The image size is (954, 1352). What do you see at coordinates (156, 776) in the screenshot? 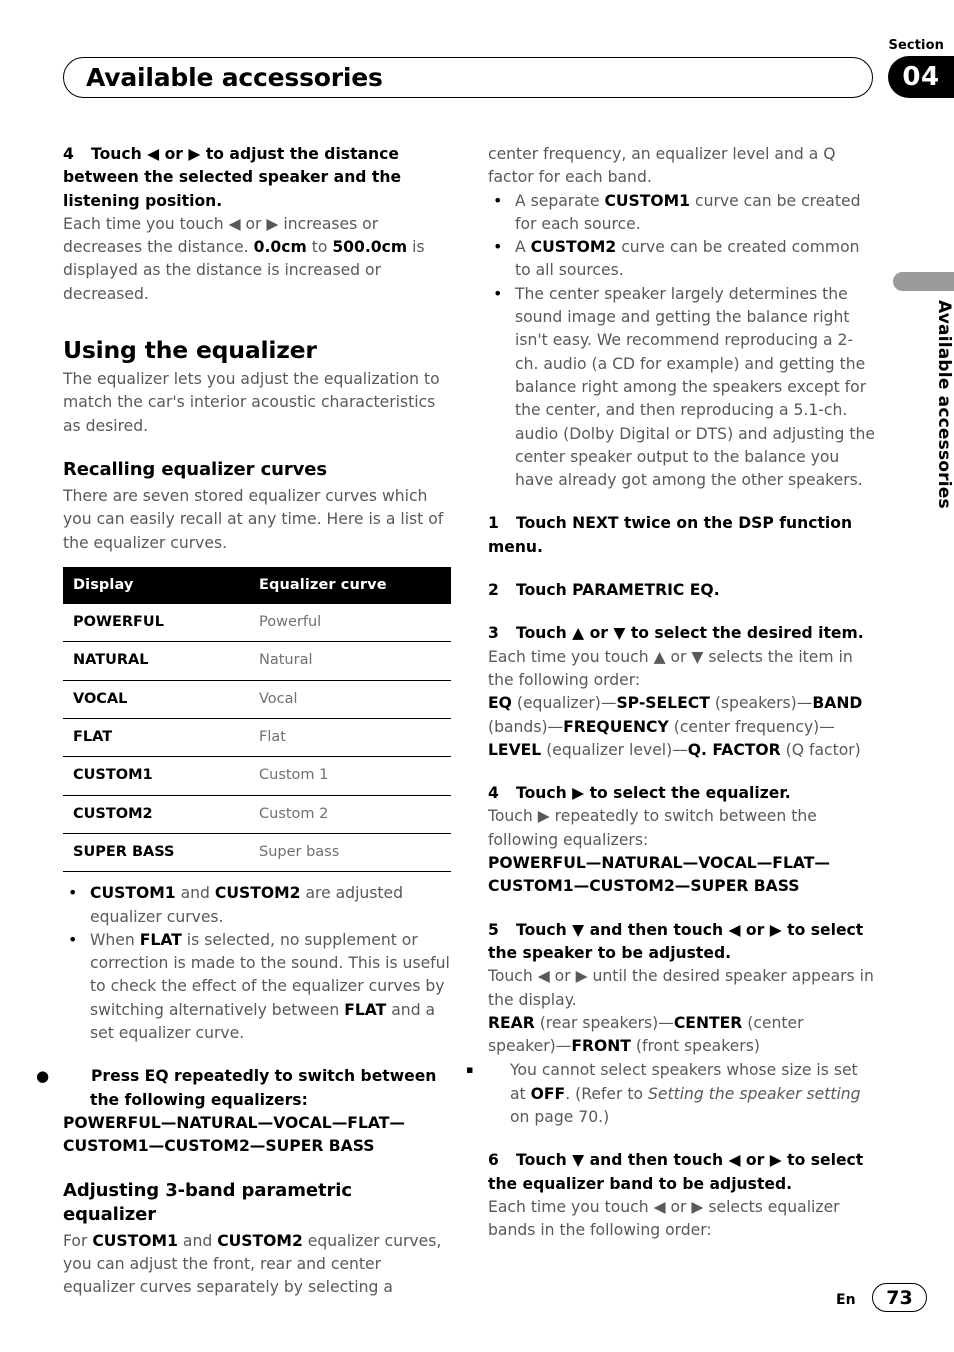
I see `table-cell-display: CUSTOM1` at bounding box center [156, 776].